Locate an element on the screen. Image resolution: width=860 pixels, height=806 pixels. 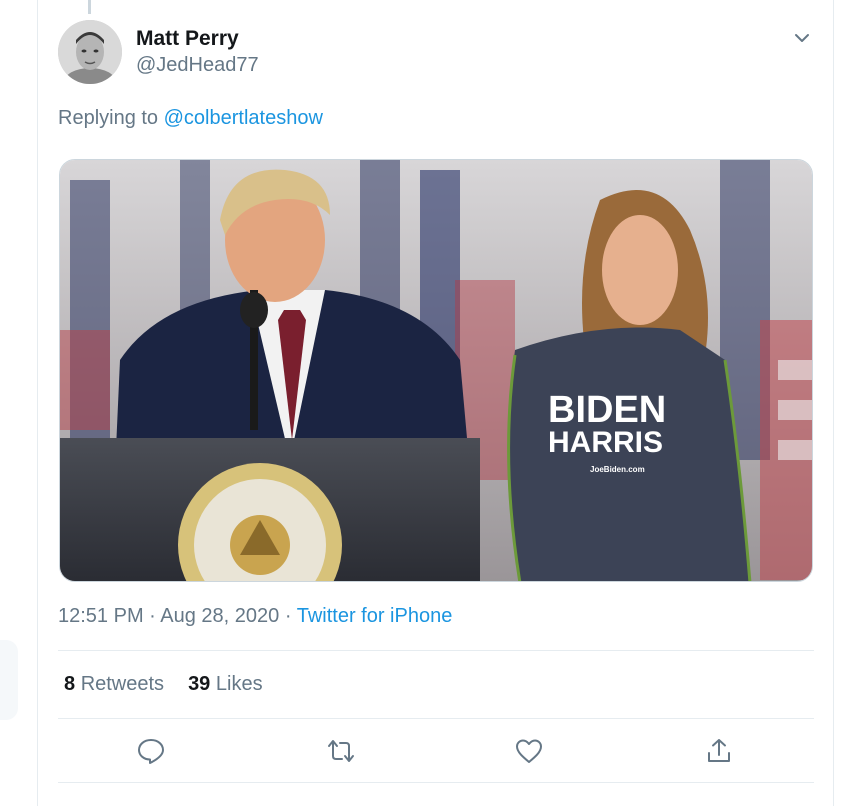
tweet-date: Aug 28, 2020 is located at coordinates (219, 616).